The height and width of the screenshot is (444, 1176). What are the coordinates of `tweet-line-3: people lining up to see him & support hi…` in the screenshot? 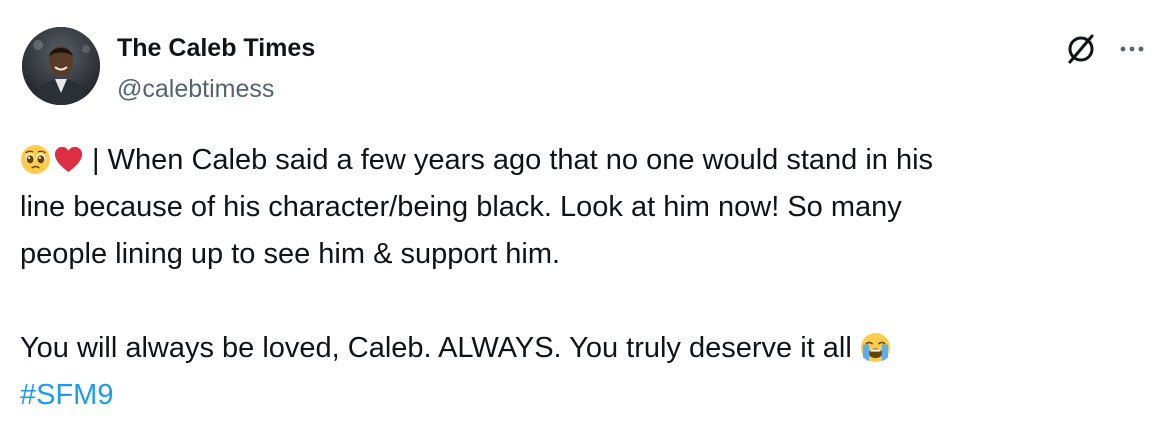 It's located at (290, 254).